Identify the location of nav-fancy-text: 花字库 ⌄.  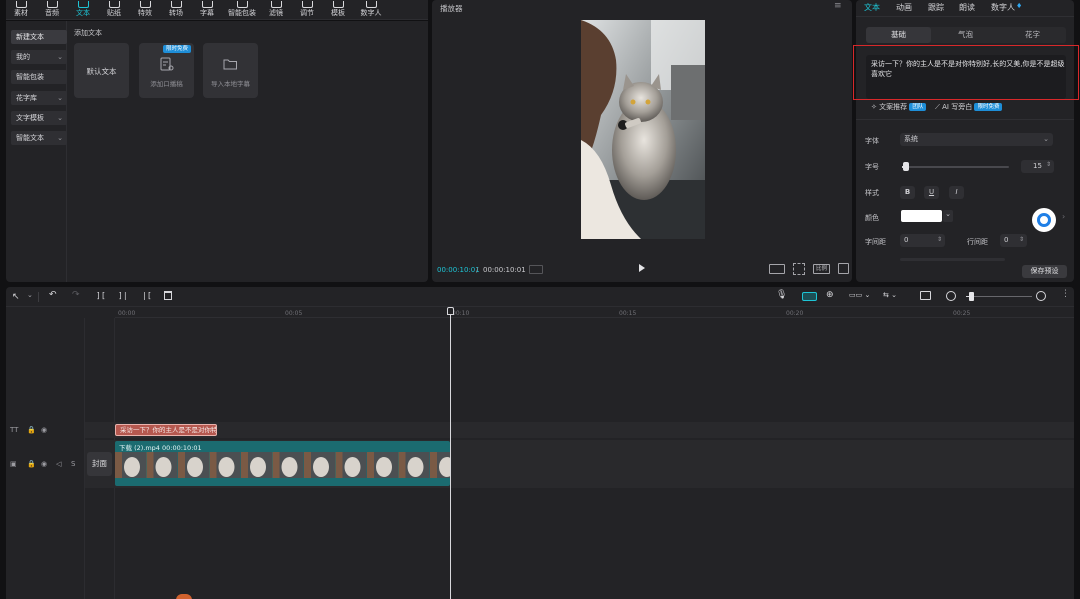
(39, 98).